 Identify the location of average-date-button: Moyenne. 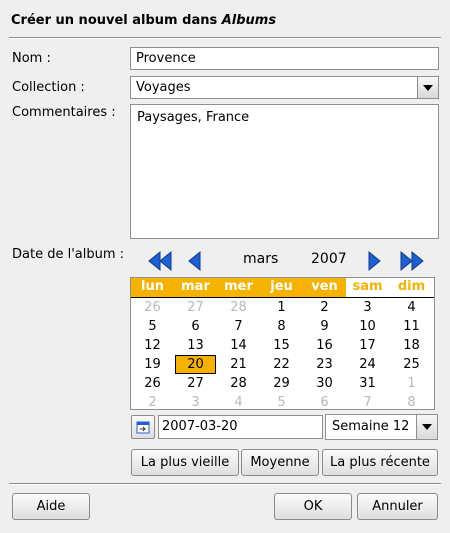
(280, 462).